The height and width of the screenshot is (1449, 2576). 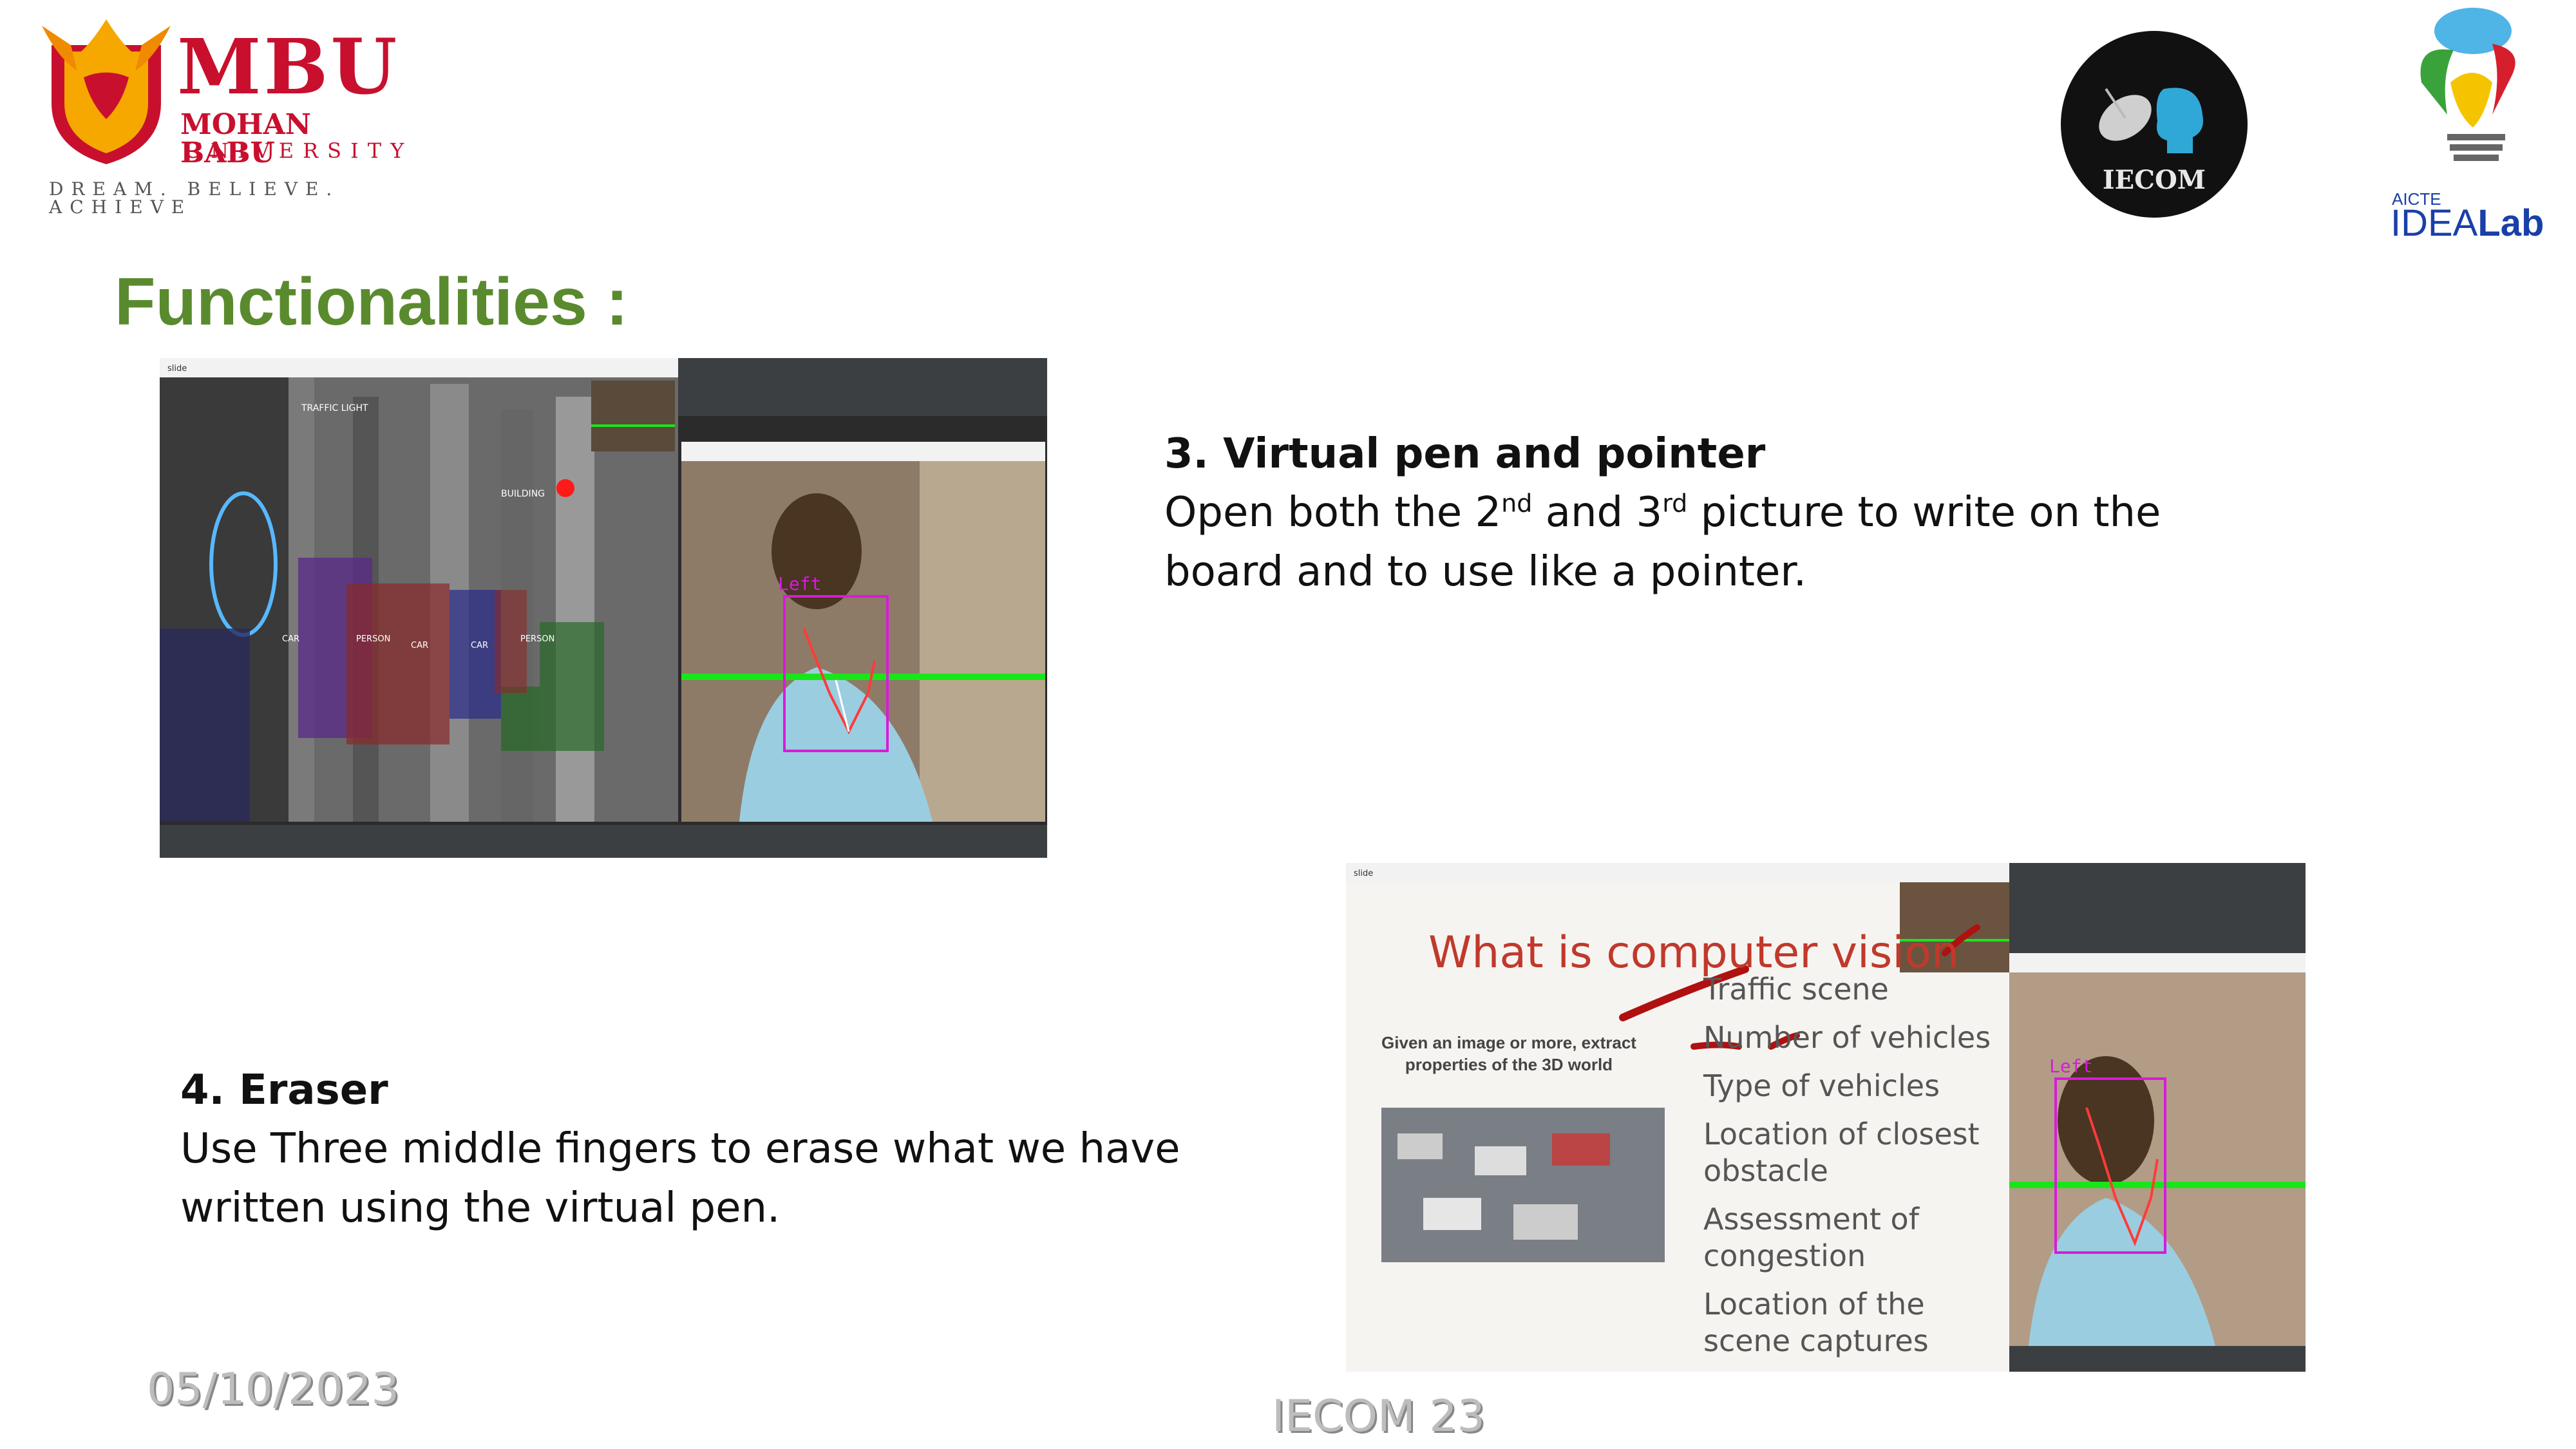 What do you see at coordinates (1597, 512) in the screenshot?
I see `section-3-text-b: and 3` at bounding box center [1597, 512].